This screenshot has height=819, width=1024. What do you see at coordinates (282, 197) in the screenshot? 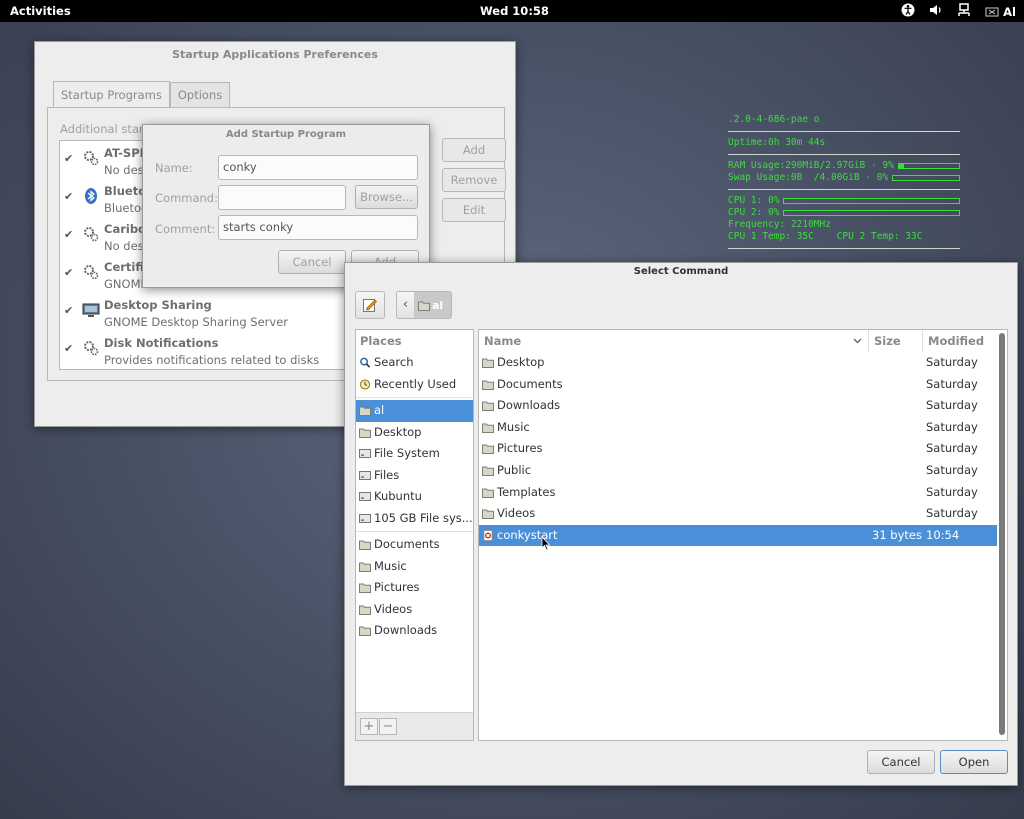
I see `command-field` at bounding box center [282, 197].